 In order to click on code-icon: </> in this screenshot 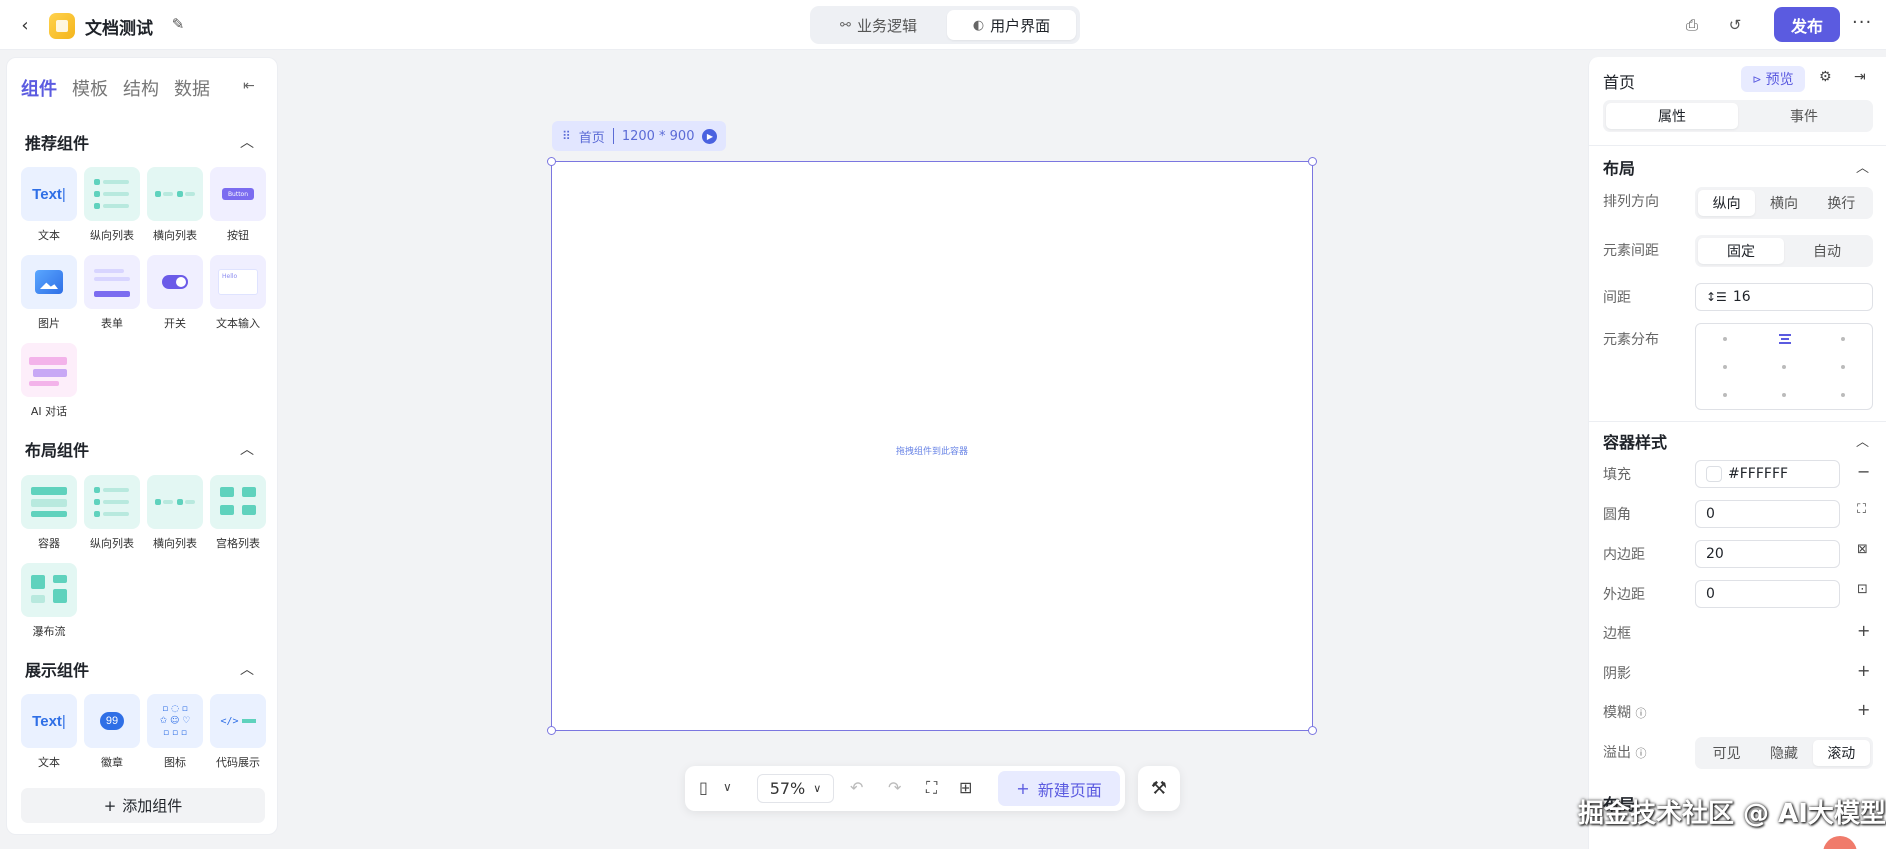, I will do `click(238, 721)`.